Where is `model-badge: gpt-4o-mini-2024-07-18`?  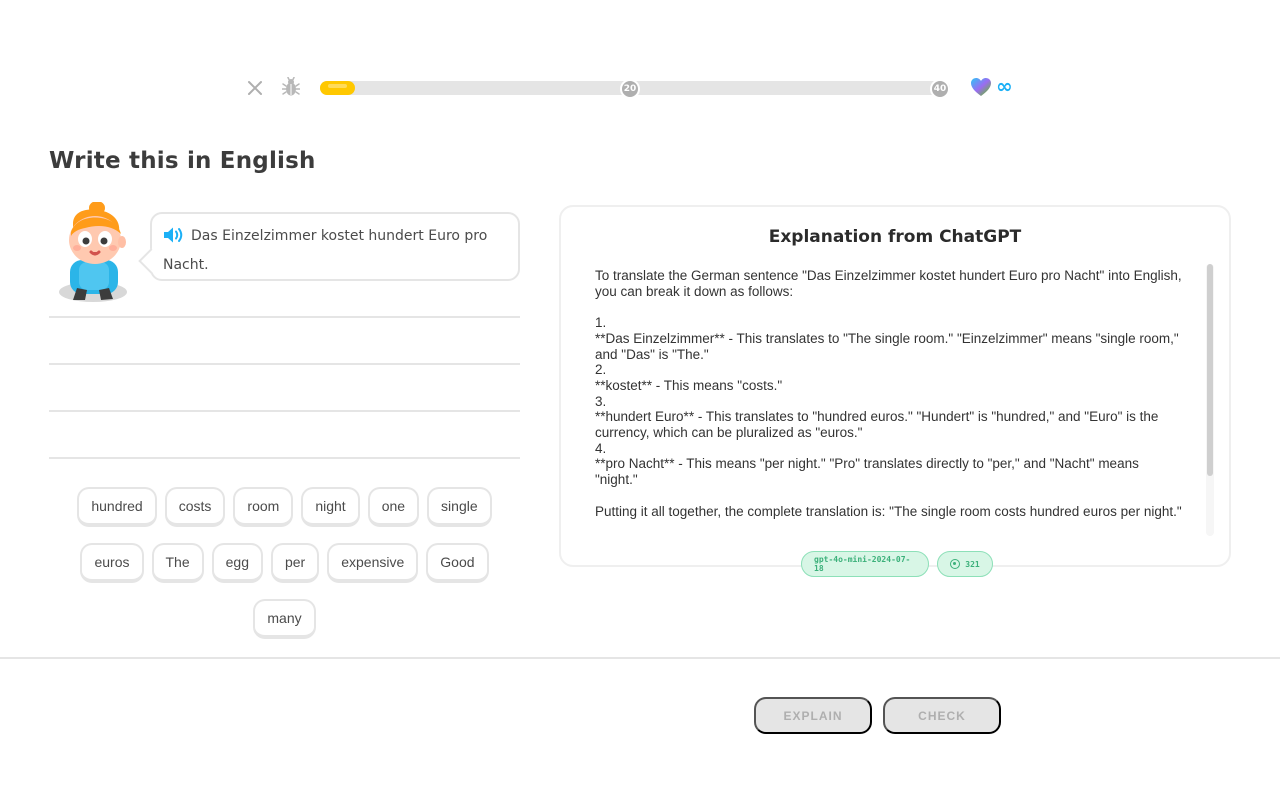 model-badge: gpt-4o-mini-2024-07-18 is located at coordinates (865, 564).